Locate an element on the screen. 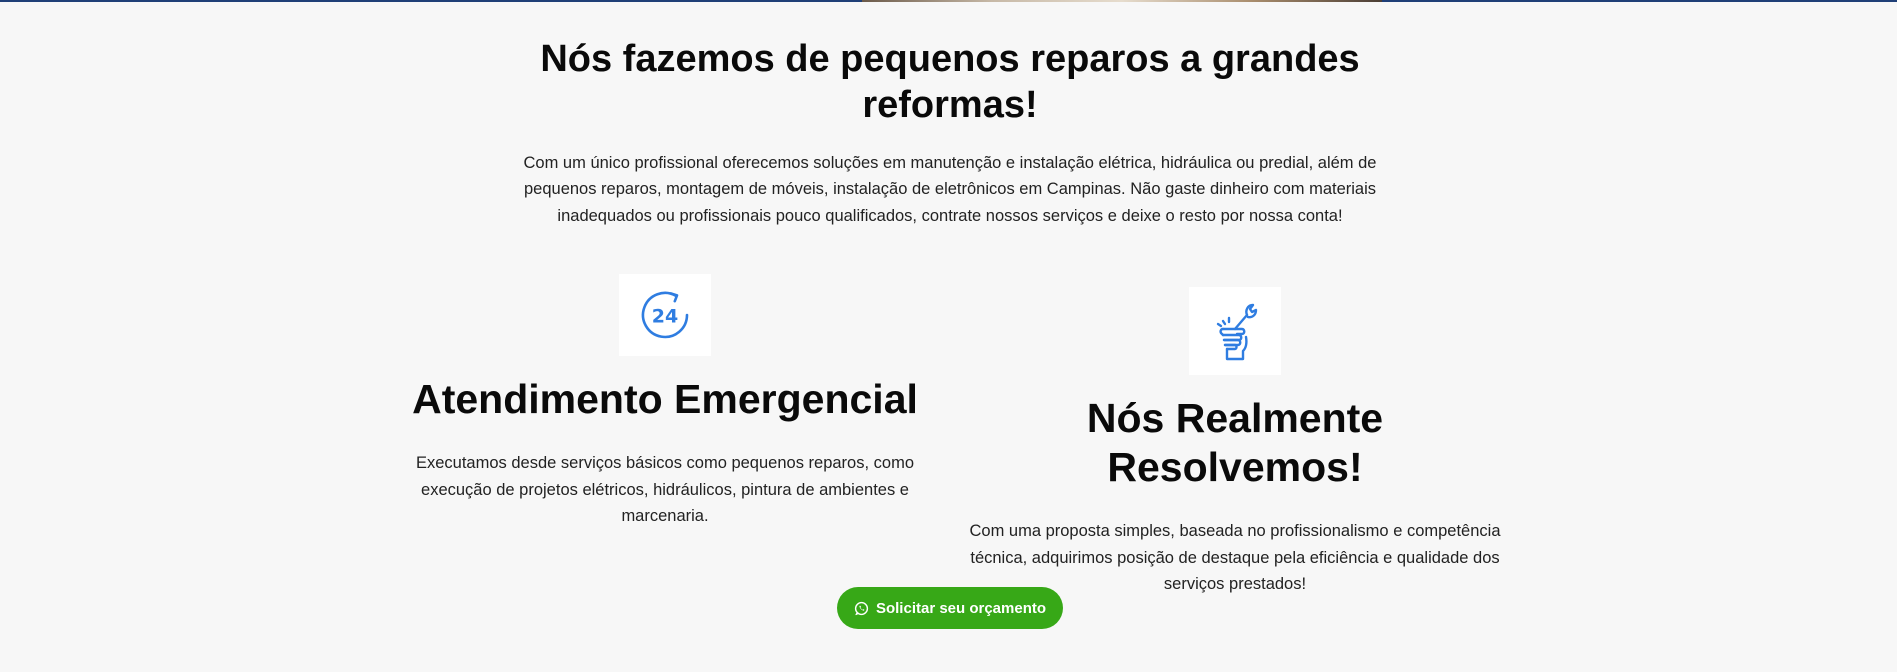 The image size is (1897, 672). clock-24-label: 24 is located at coordinates (665, 317).